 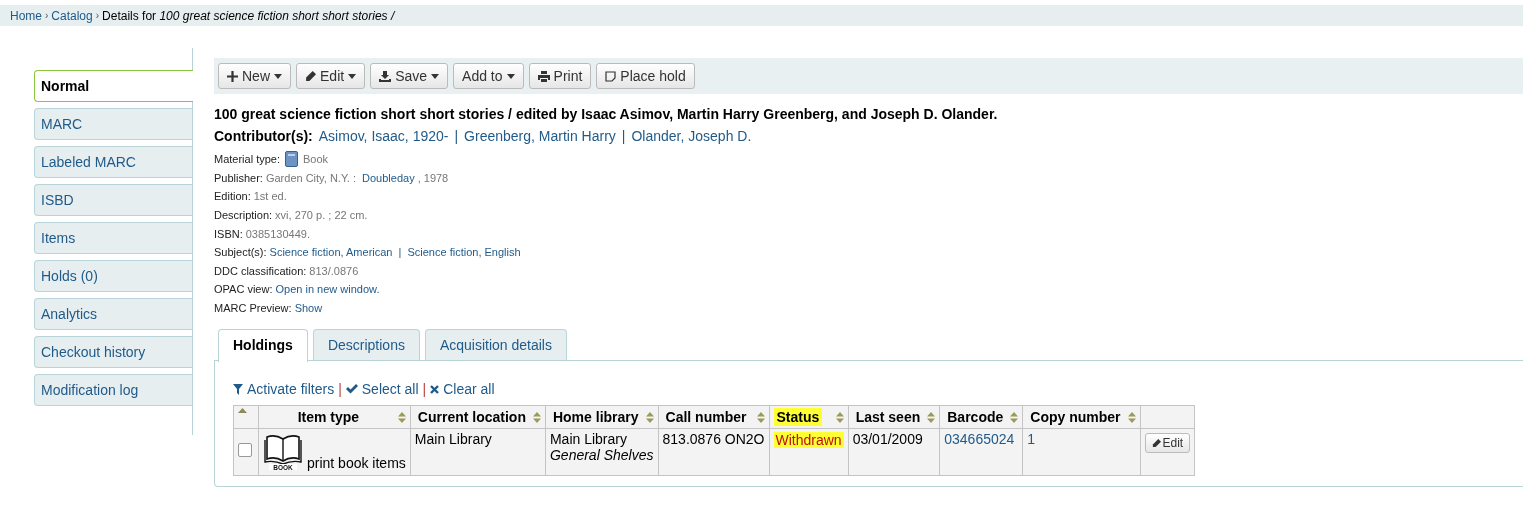 I want to click on toolbar-button: Add to, so click(x=488, y=76).